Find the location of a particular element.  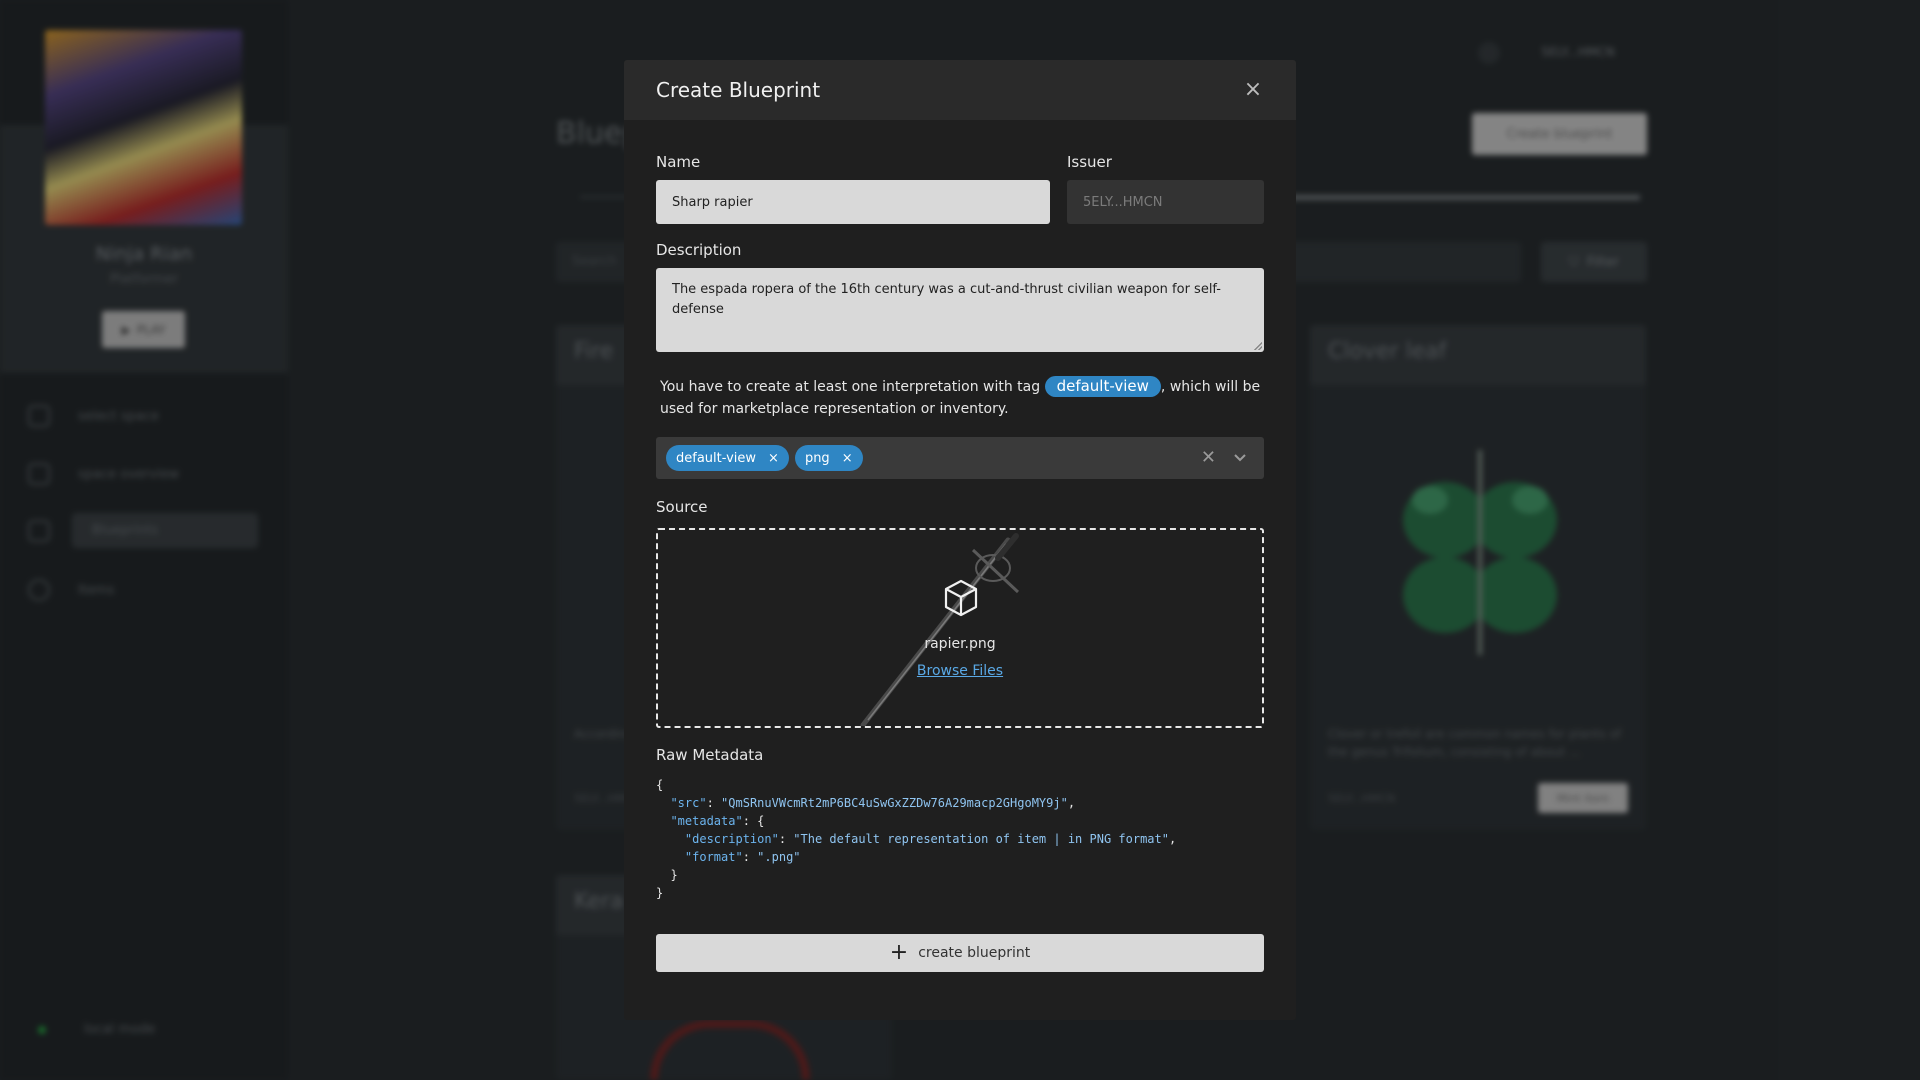

tag-chip-label: default-view is located at coordinates (716, 458).